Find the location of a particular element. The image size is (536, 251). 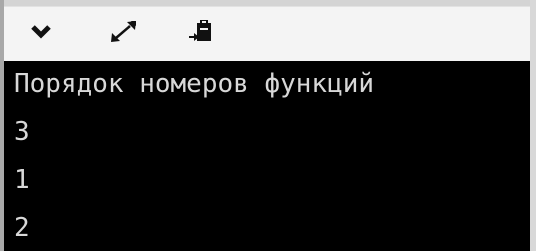

window-right-border is located at coordinates (533, 125).